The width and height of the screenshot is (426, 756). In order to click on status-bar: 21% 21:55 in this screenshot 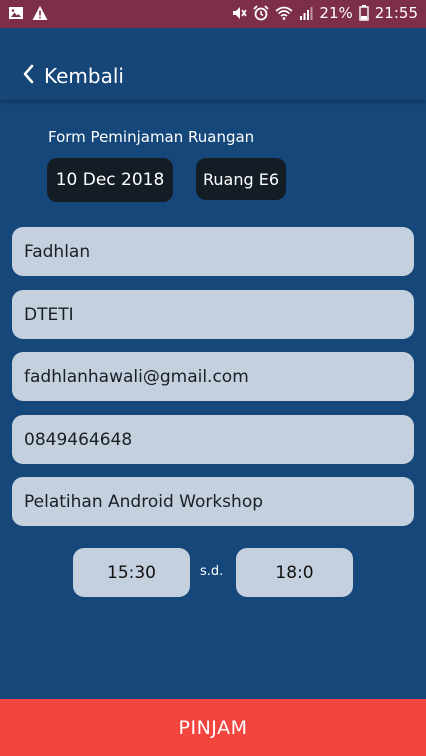, I will do `click(213, 14)`.